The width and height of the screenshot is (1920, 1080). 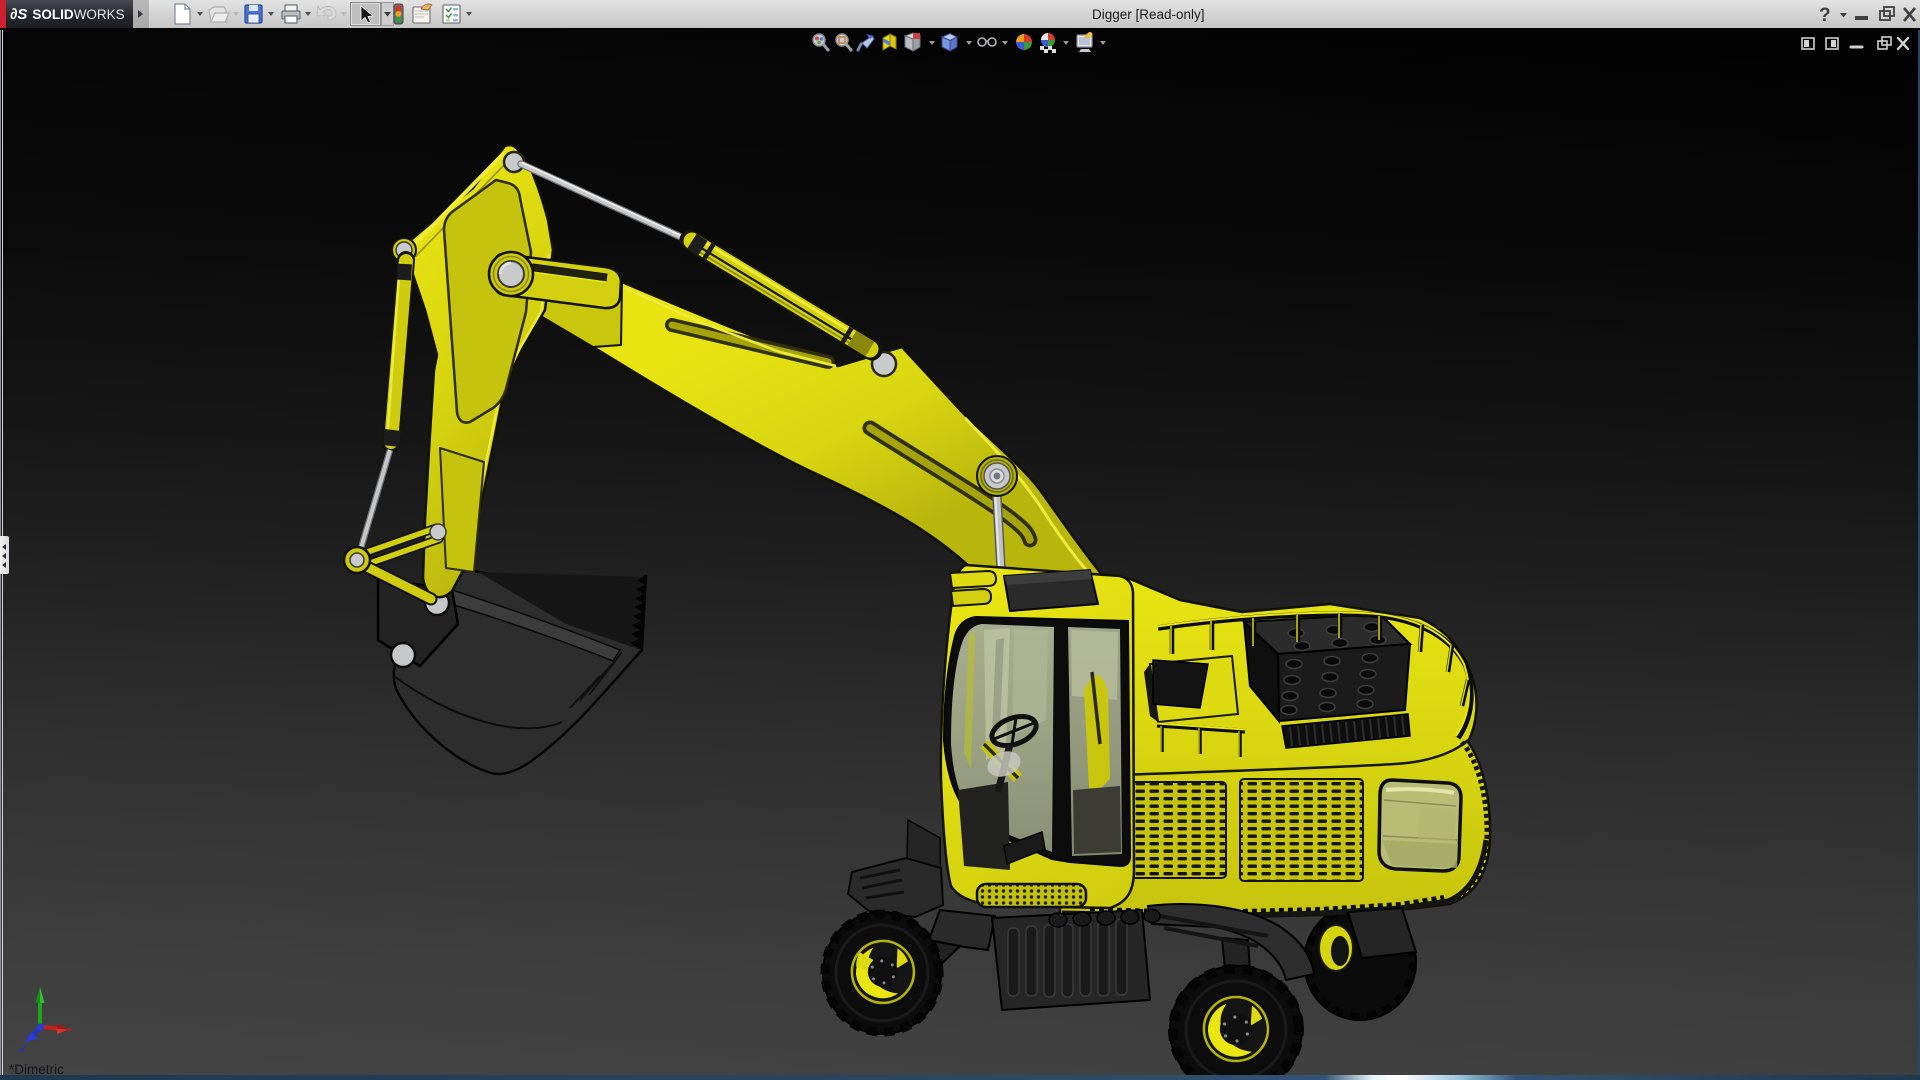 What do you see at coordinates (70, 1029) in the screenshot?
I see `svg-text: x` at bounding box center [70, 1029].